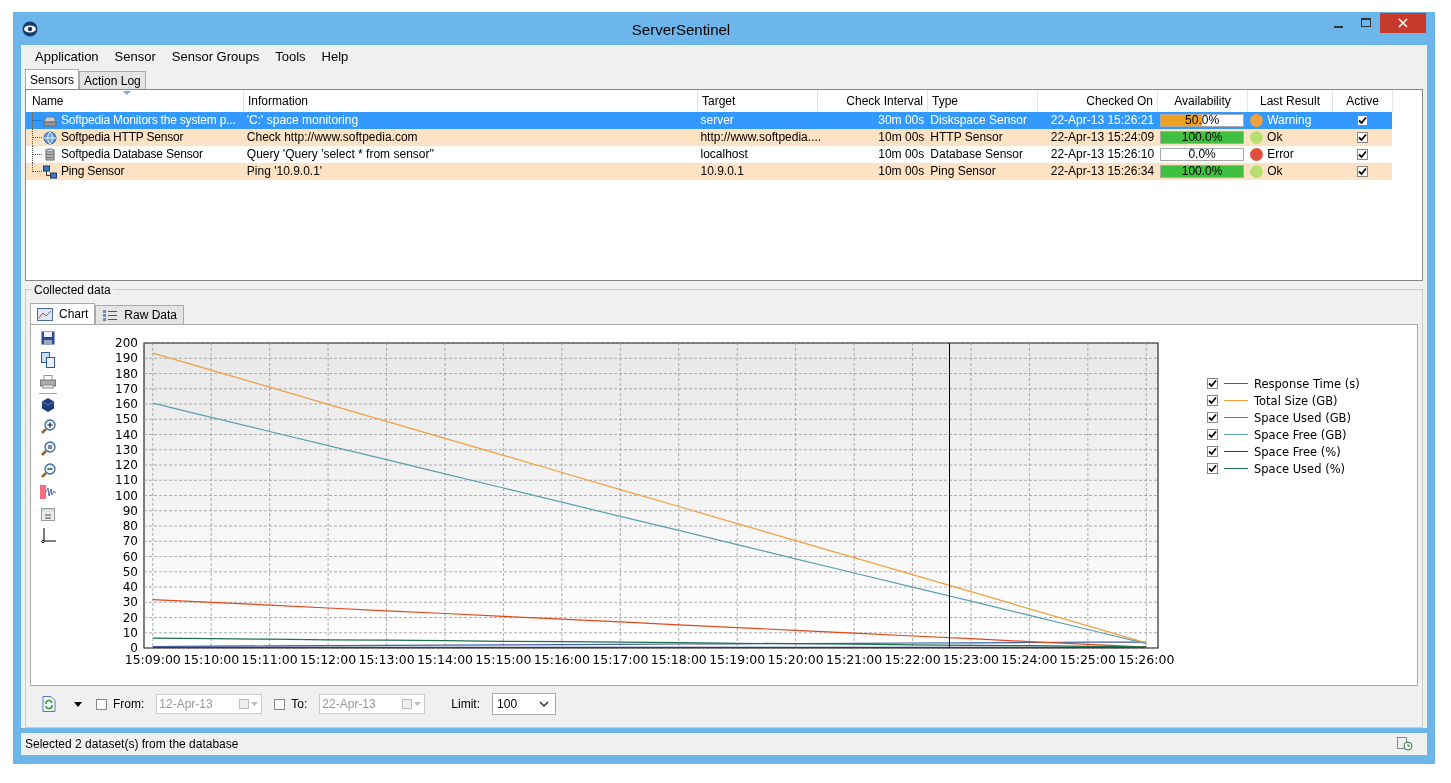 Image resolution: width=1451 pixels, height=783 pixels. I want to click on drive-icon, so click(50, 120).